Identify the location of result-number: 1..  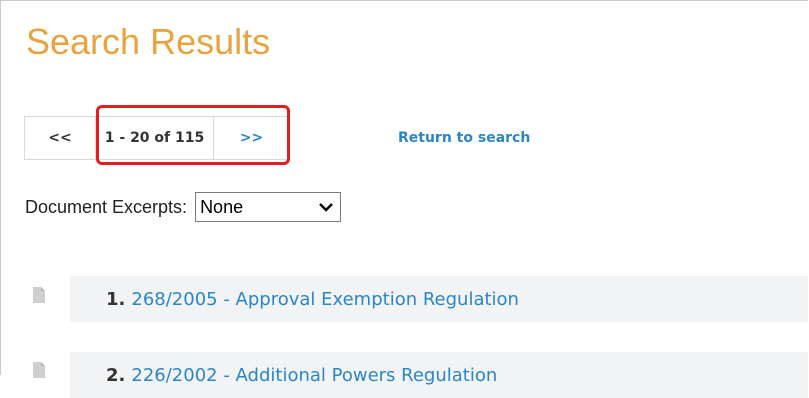
(116, 299).